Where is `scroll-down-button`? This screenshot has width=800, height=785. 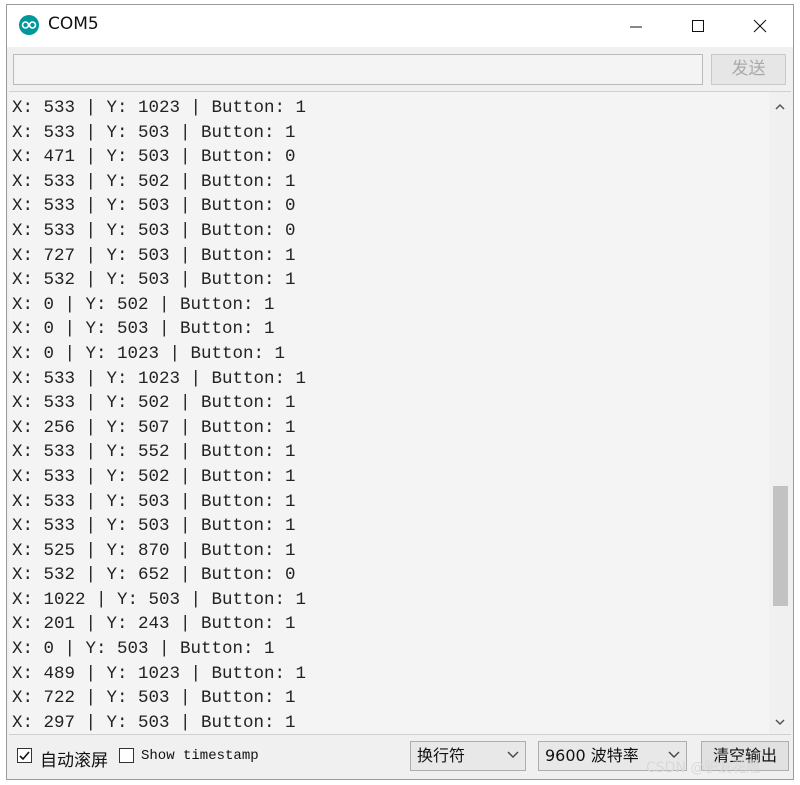 scroll-down-button is located at coordinates (780, 722).